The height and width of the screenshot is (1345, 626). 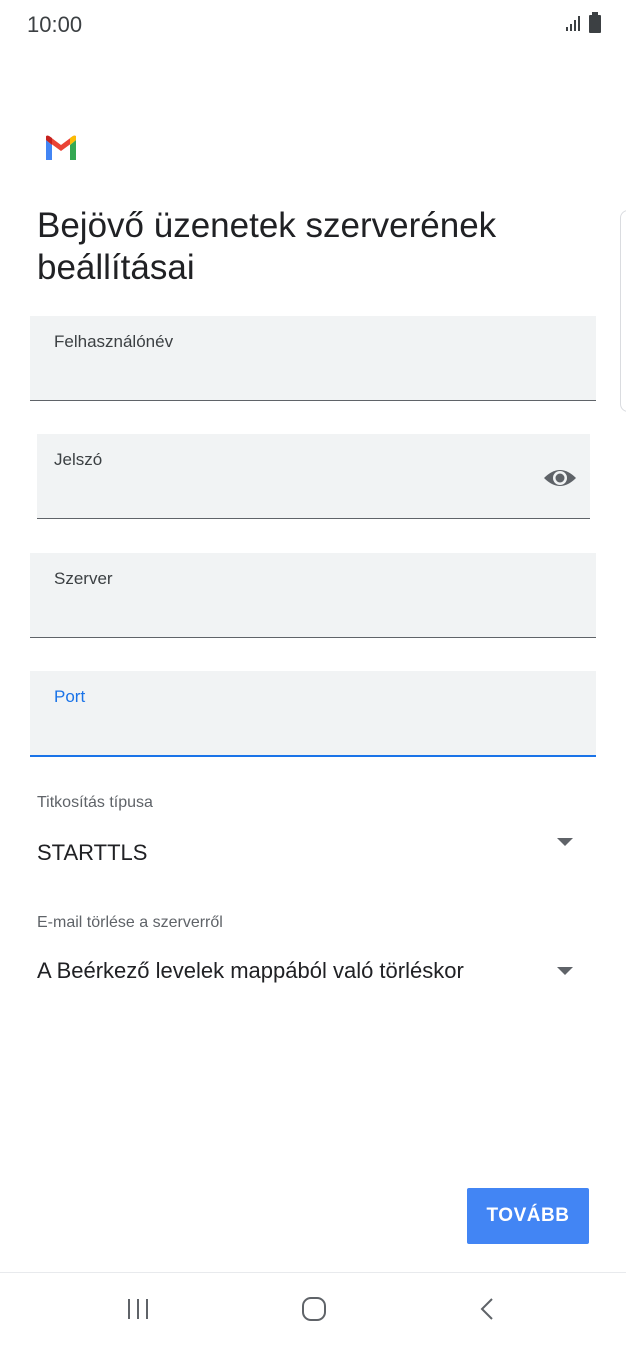 I want to click on password-input, so click(x=315, y=477).